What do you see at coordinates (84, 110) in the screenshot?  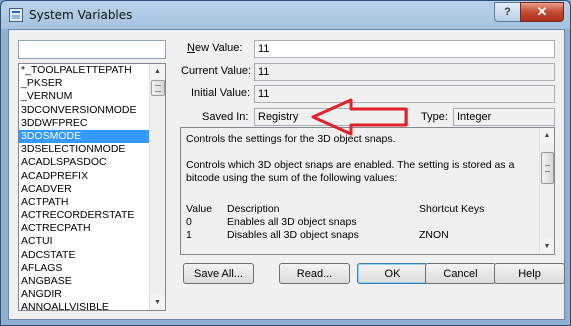 I see `list-item: 3DCONVERSIONMODE` at bounding box center [84, 110].